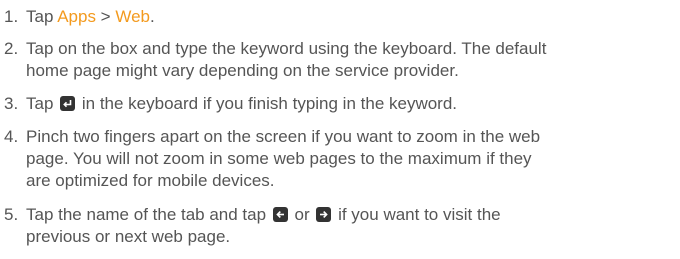 The image size is (680, 259). What do you see at coordinates (11, 48) in the screenshot?
I see `step-number: 2.` at bounding box center [11, 48].